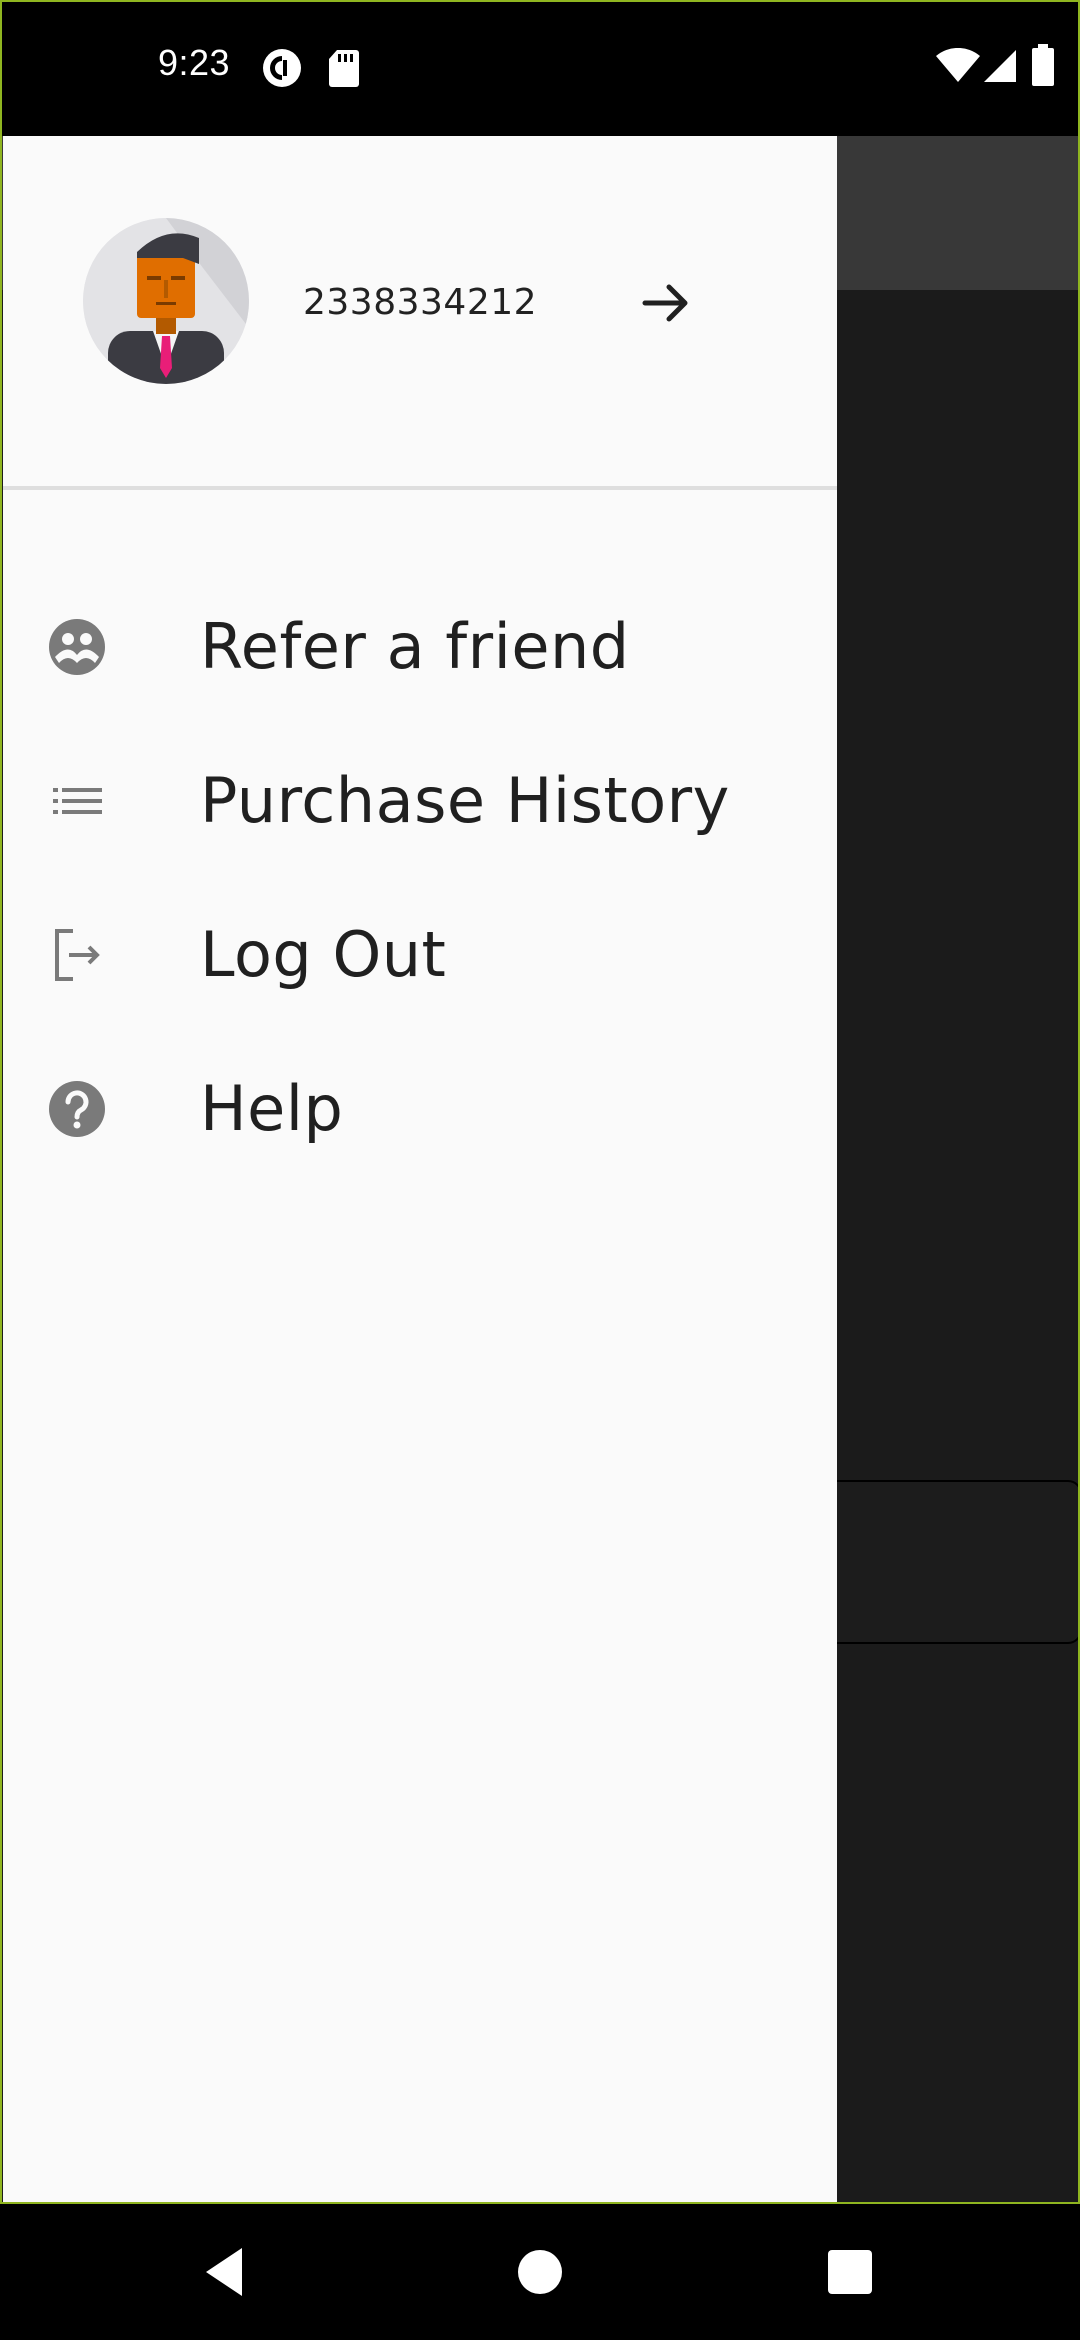  I want to click on back-icon, so click(226, 2272).